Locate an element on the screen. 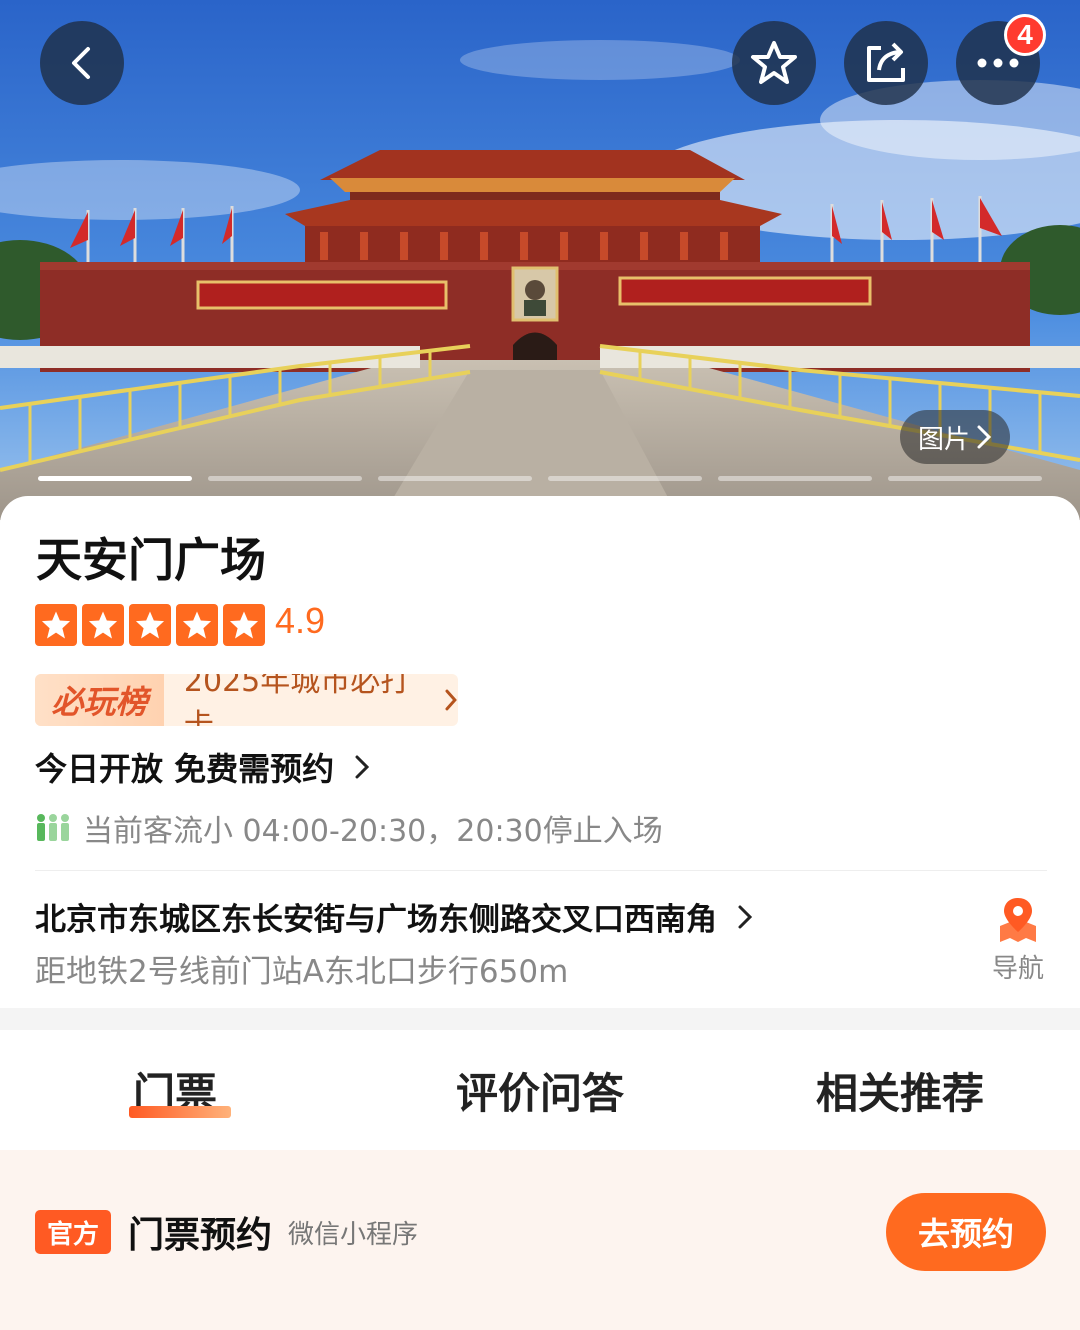 Image resolution: width=1080 pixels, height=1330 pixels. notification-badge: 4 is located at coordinates (1025, 35).